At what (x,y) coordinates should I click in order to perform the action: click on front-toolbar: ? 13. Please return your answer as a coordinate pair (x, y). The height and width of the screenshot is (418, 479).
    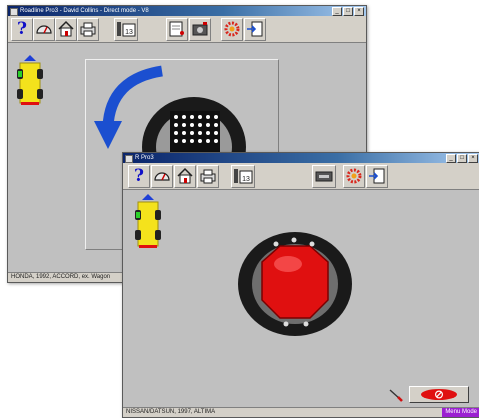
    Looking at the image, I should click on (301, 176).